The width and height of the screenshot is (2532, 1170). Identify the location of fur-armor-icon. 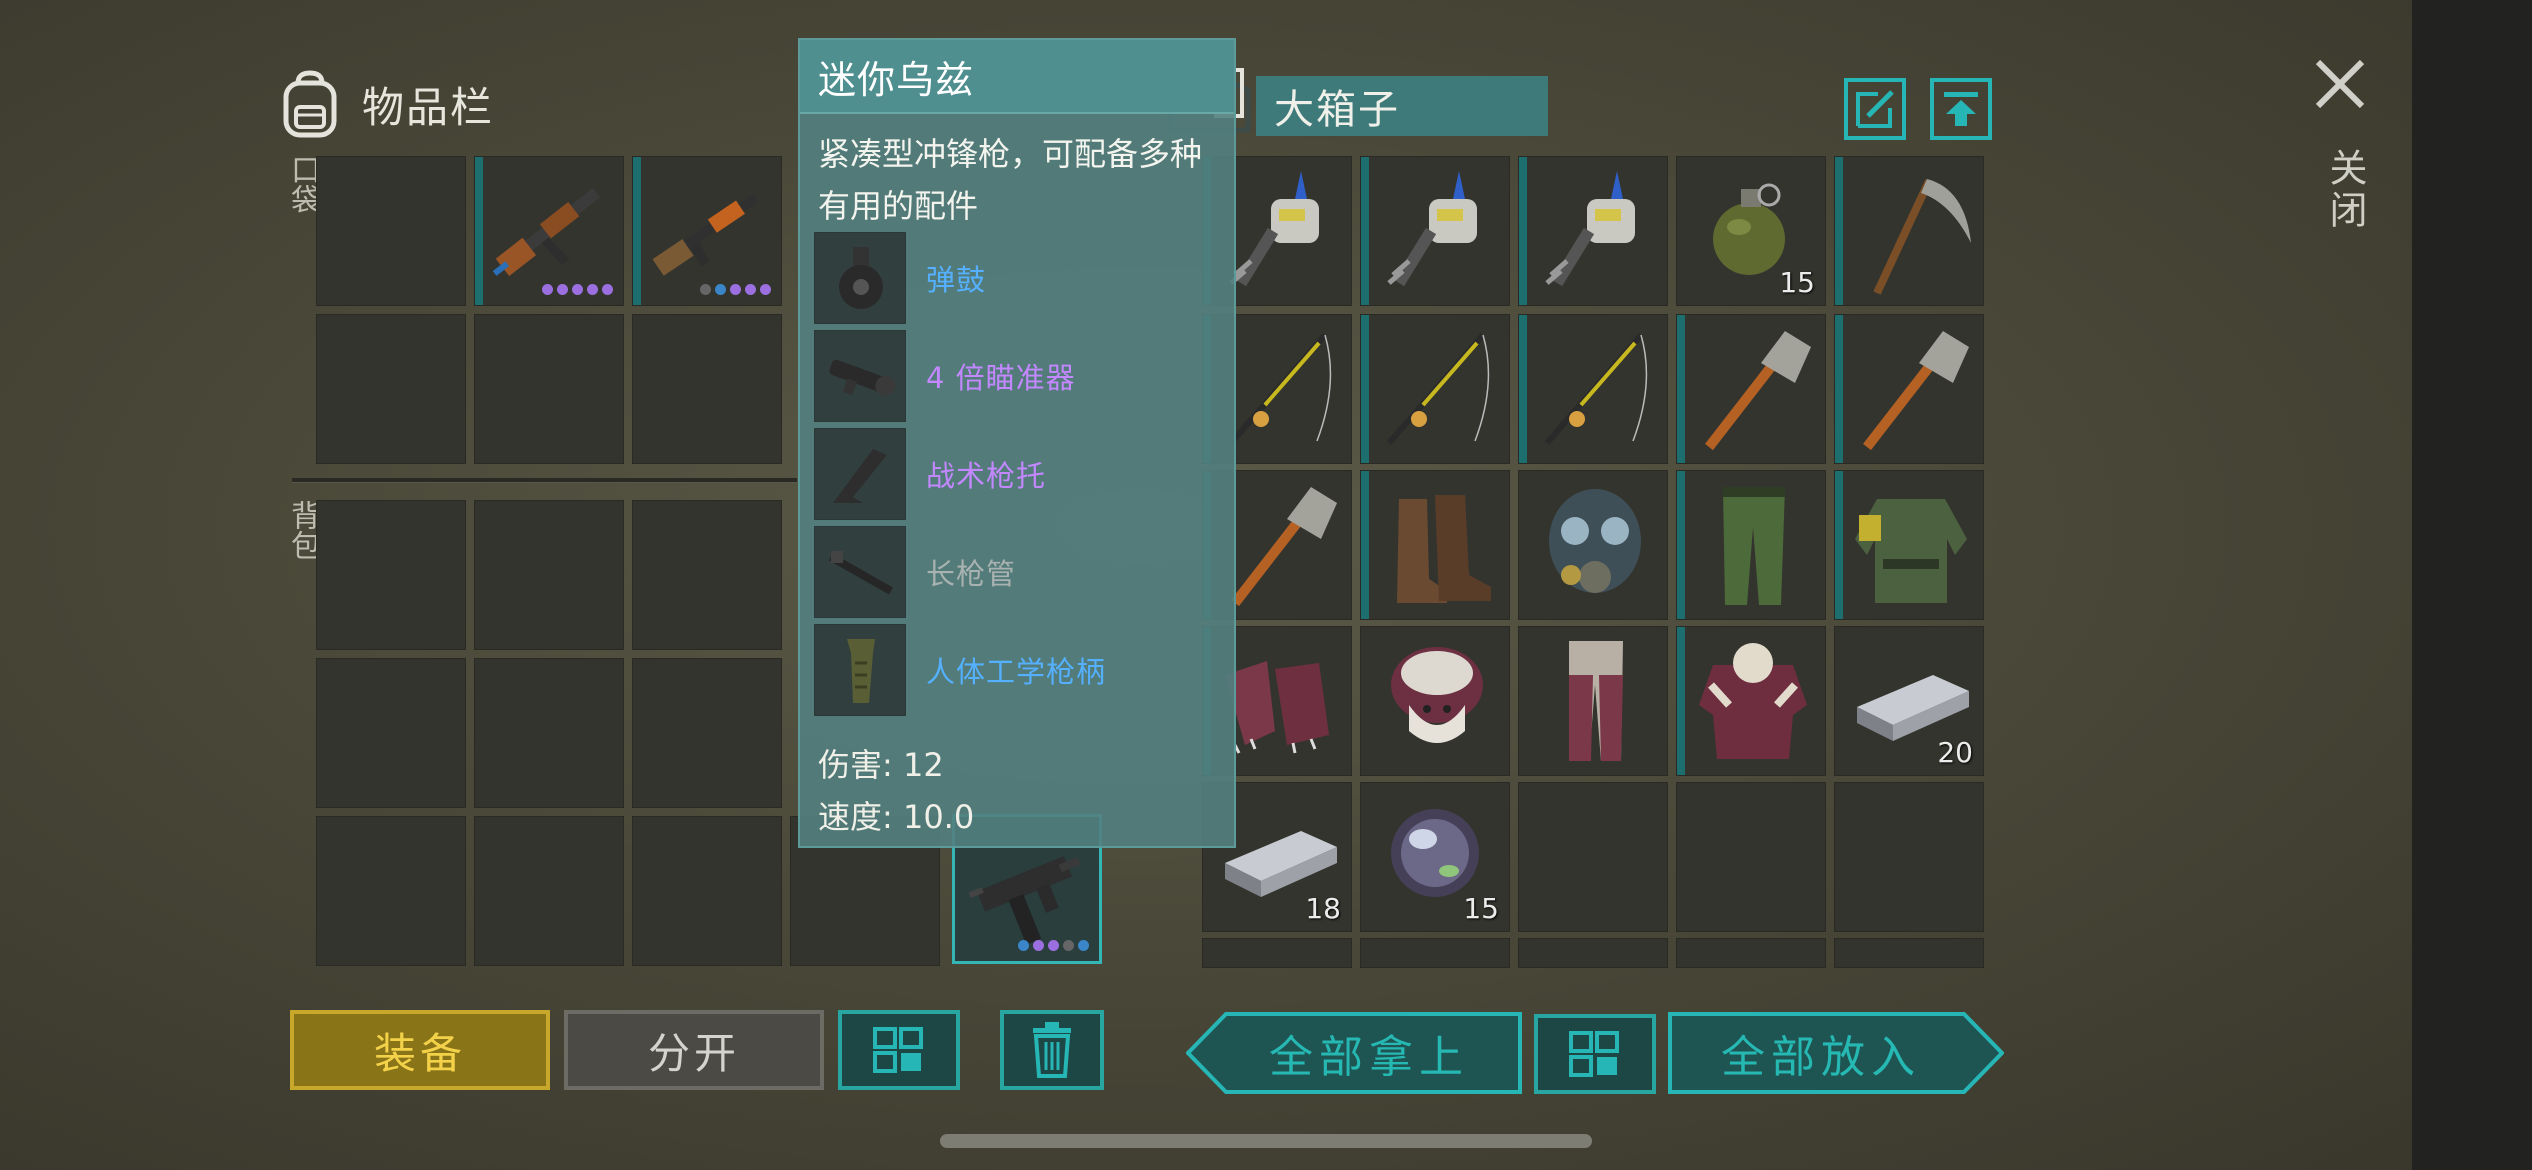
(1753, 701).